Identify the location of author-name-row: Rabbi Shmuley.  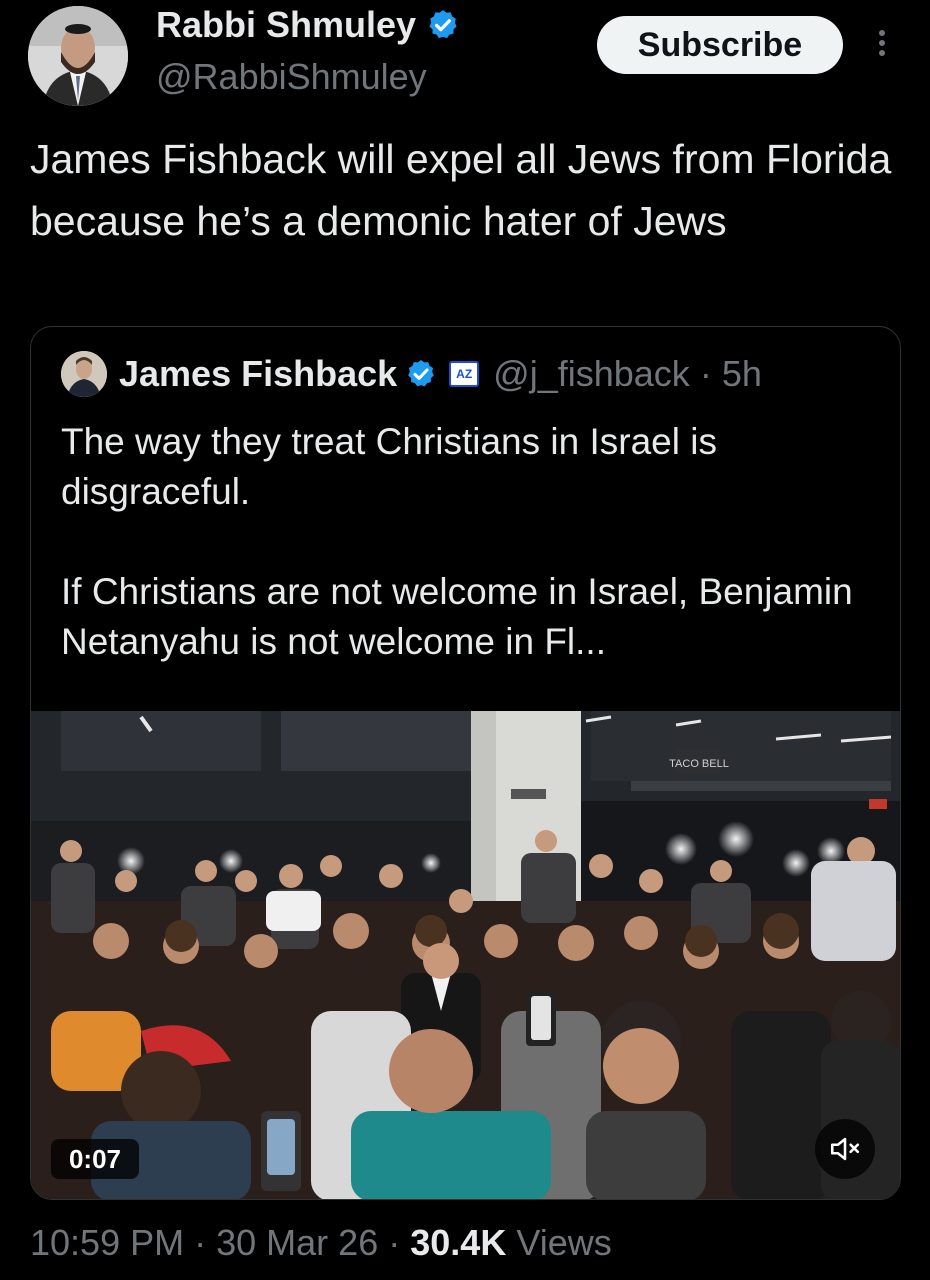
(308, 25).